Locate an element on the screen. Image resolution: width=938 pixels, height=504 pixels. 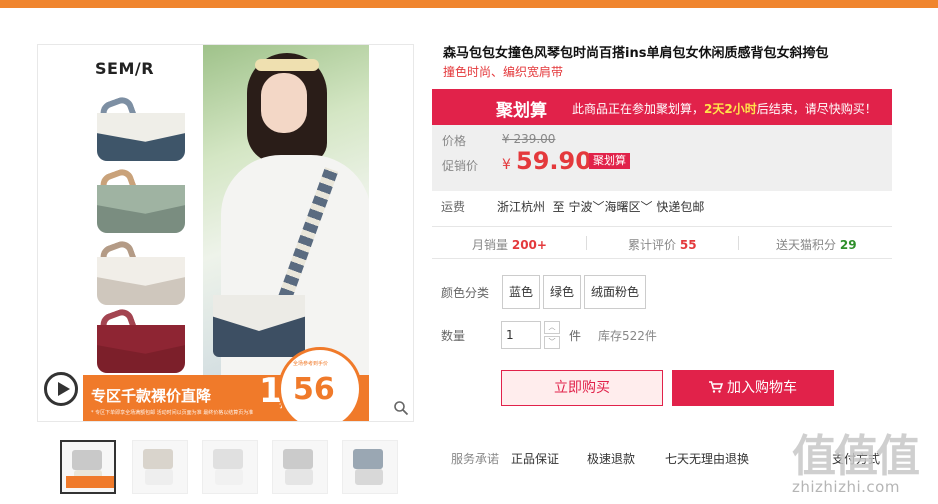
bag-image-blue is located at coordinates (141, 127).